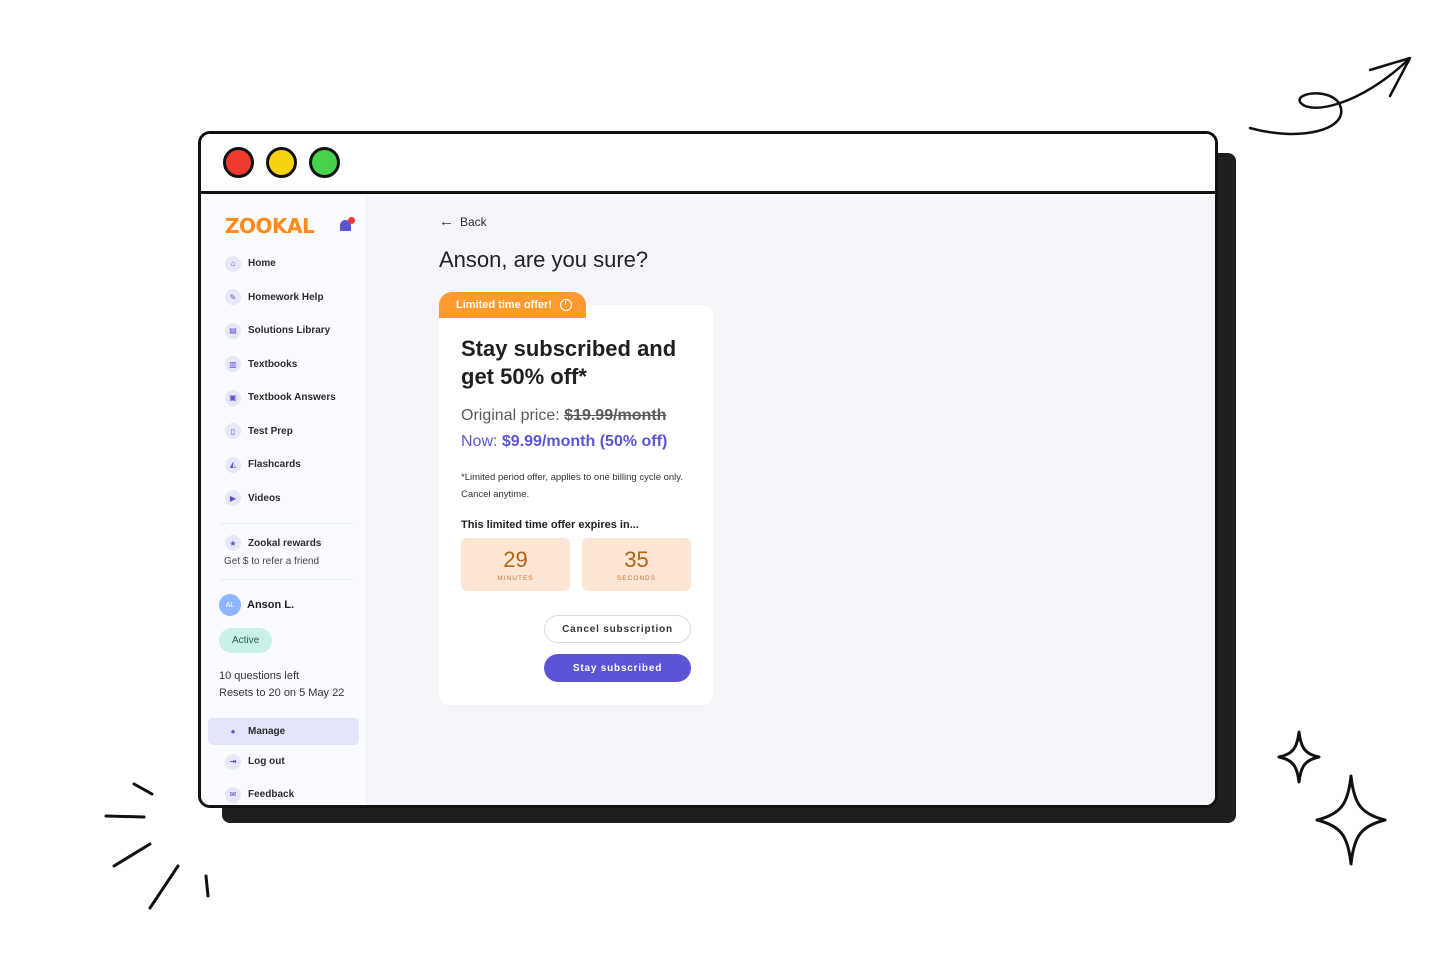  I want to click on sidebar-item-textbooks: ▥ Textbooks, so click(283, 365).